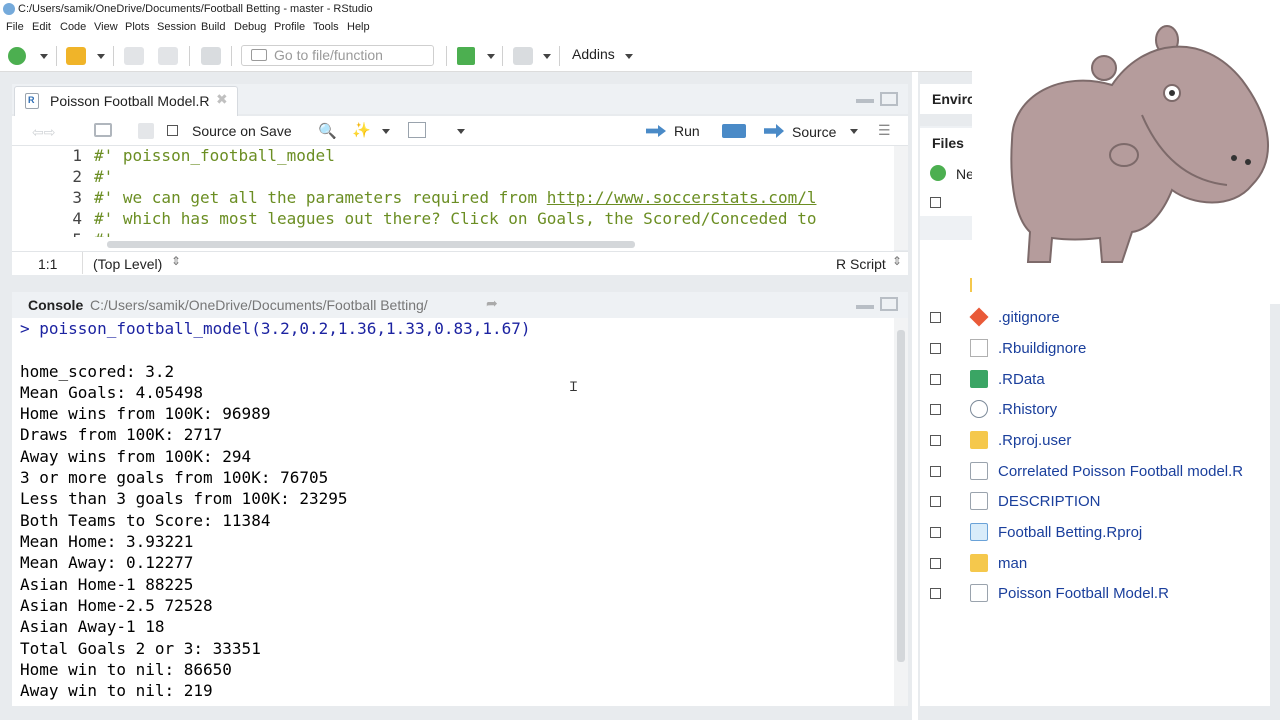  I want to click on file-row: .Rbuildignore, so click(1095, 349).